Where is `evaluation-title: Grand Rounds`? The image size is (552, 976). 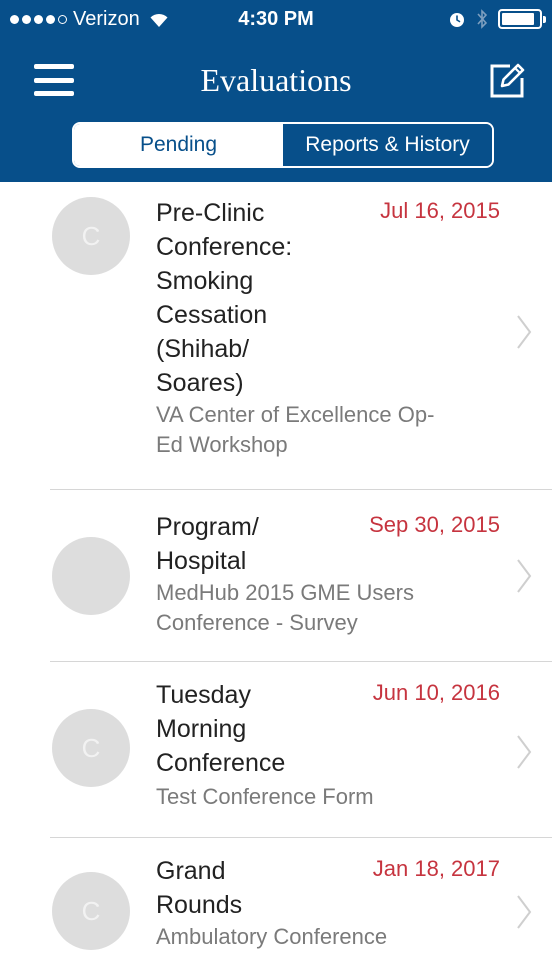
evaluation-title: Grand Rounds is located at coordinates (199, 888).